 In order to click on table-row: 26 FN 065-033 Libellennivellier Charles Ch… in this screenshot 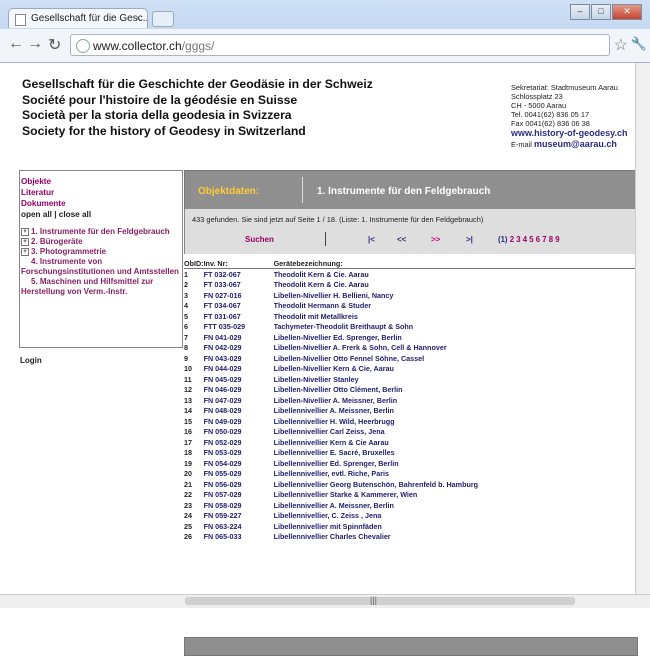, I will do `click(410, 537)`.